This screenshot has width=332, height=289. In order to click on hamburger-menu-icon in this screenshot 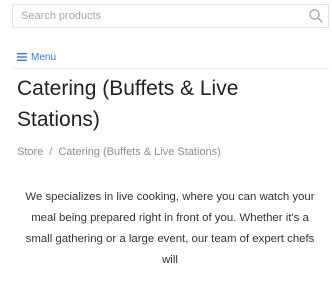, I will do `click(22, 57)`.